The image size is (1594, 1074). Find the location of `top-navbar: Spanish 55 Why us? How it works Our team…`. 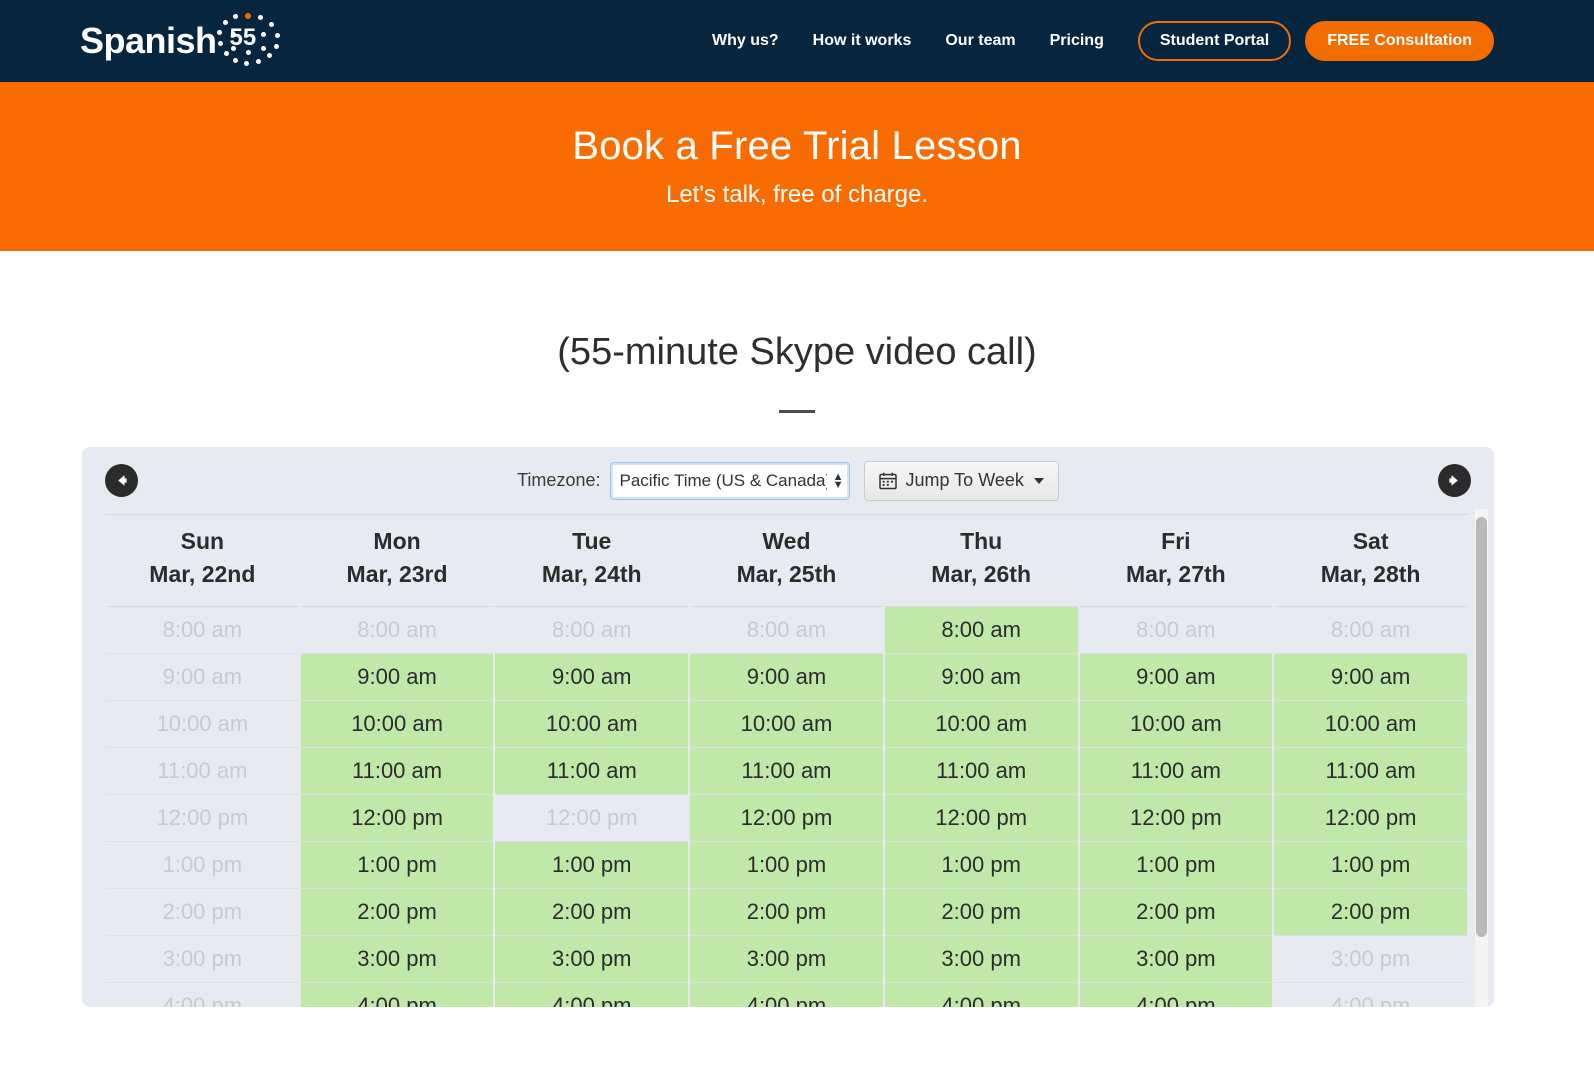

top-navbar: Spanish 55 Why us? How it works Our team… is located at coordinates (797, 41).